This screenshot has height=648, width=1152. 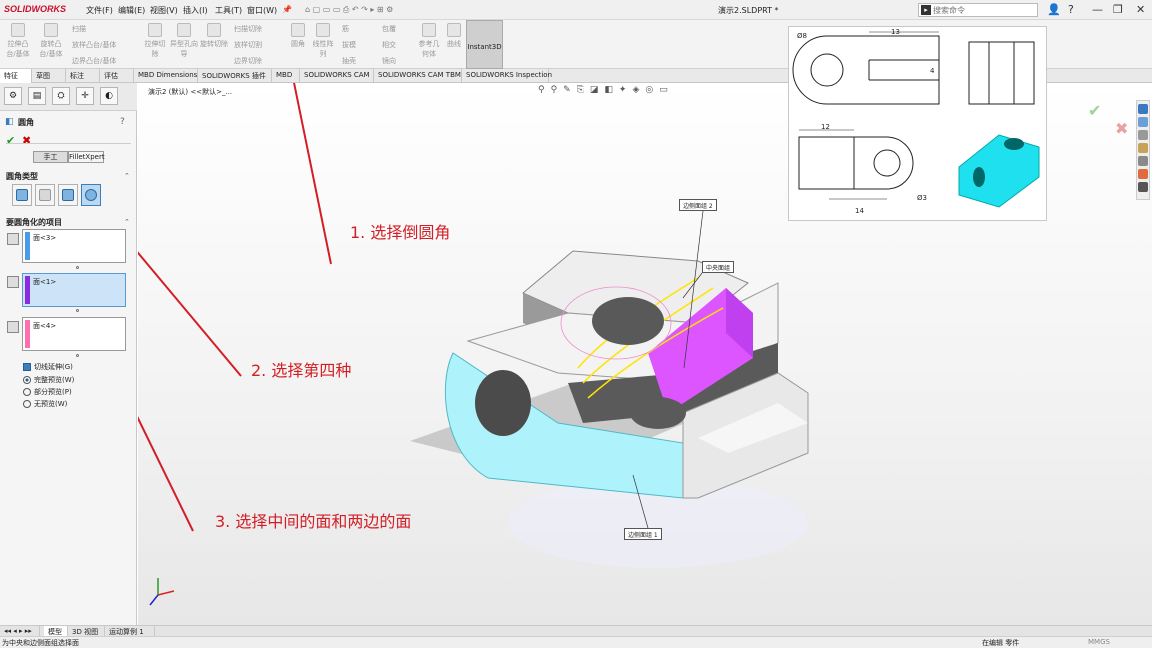 What do you see at coordinates (825, 127) in the screenshot?
I see `dim-label: 12` at bounding box center [825, 127].